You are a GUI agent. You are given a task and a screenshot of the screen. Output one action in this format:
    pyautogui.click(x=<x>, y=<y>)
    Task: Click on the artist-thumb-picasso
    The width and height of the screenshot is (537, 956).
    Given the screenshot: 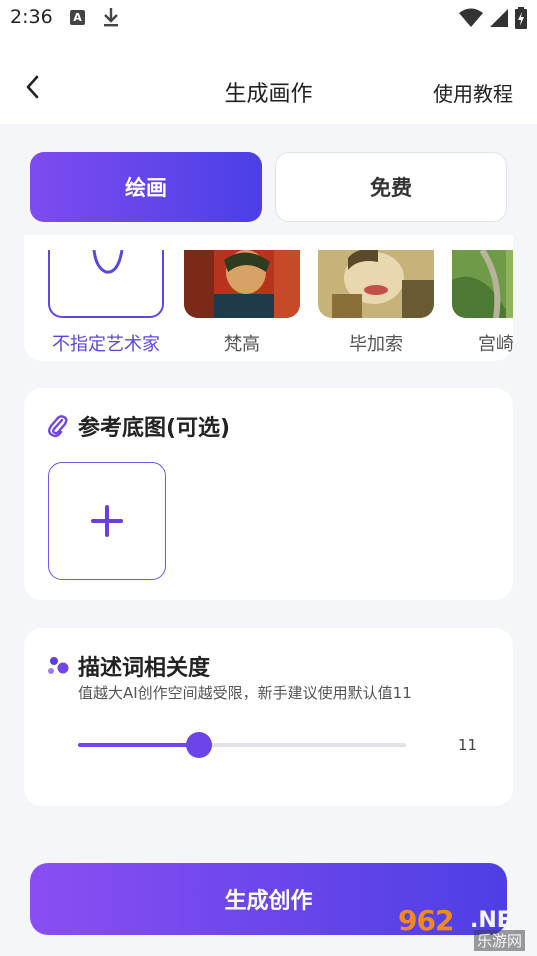 What is the action you would take?
    pyautogui.click(x=376, y=284)
    